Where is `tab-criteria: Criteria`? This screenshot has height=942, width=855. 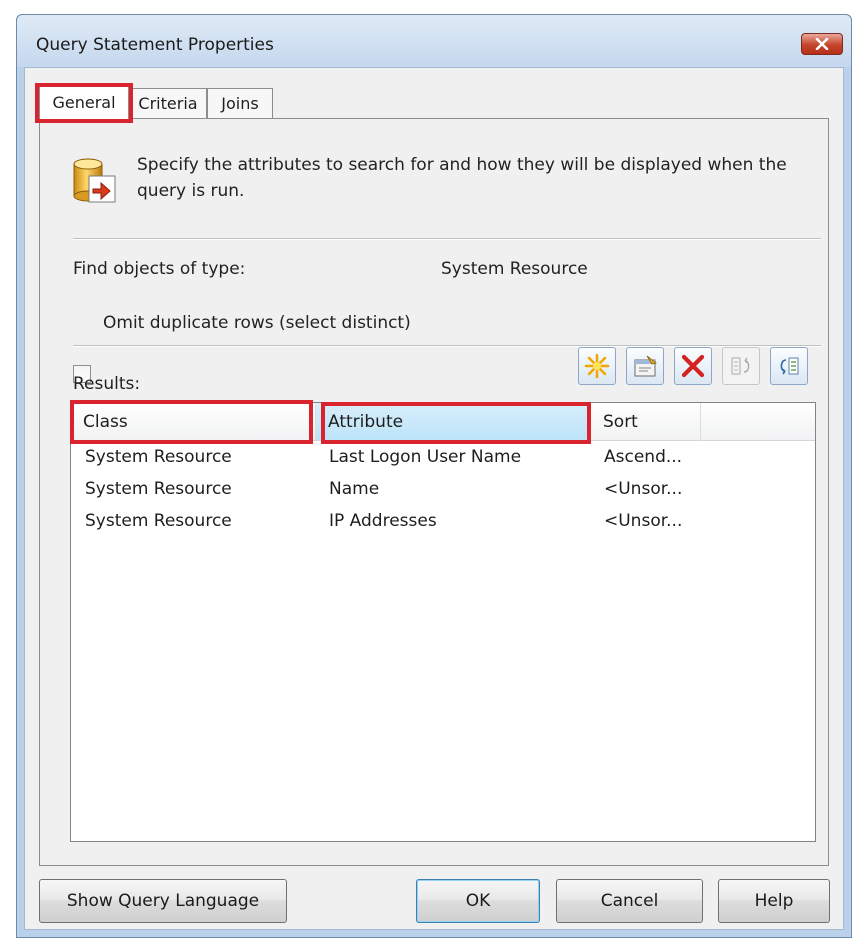
tab-criteria: Criteria is located at coordinates (168, 103).